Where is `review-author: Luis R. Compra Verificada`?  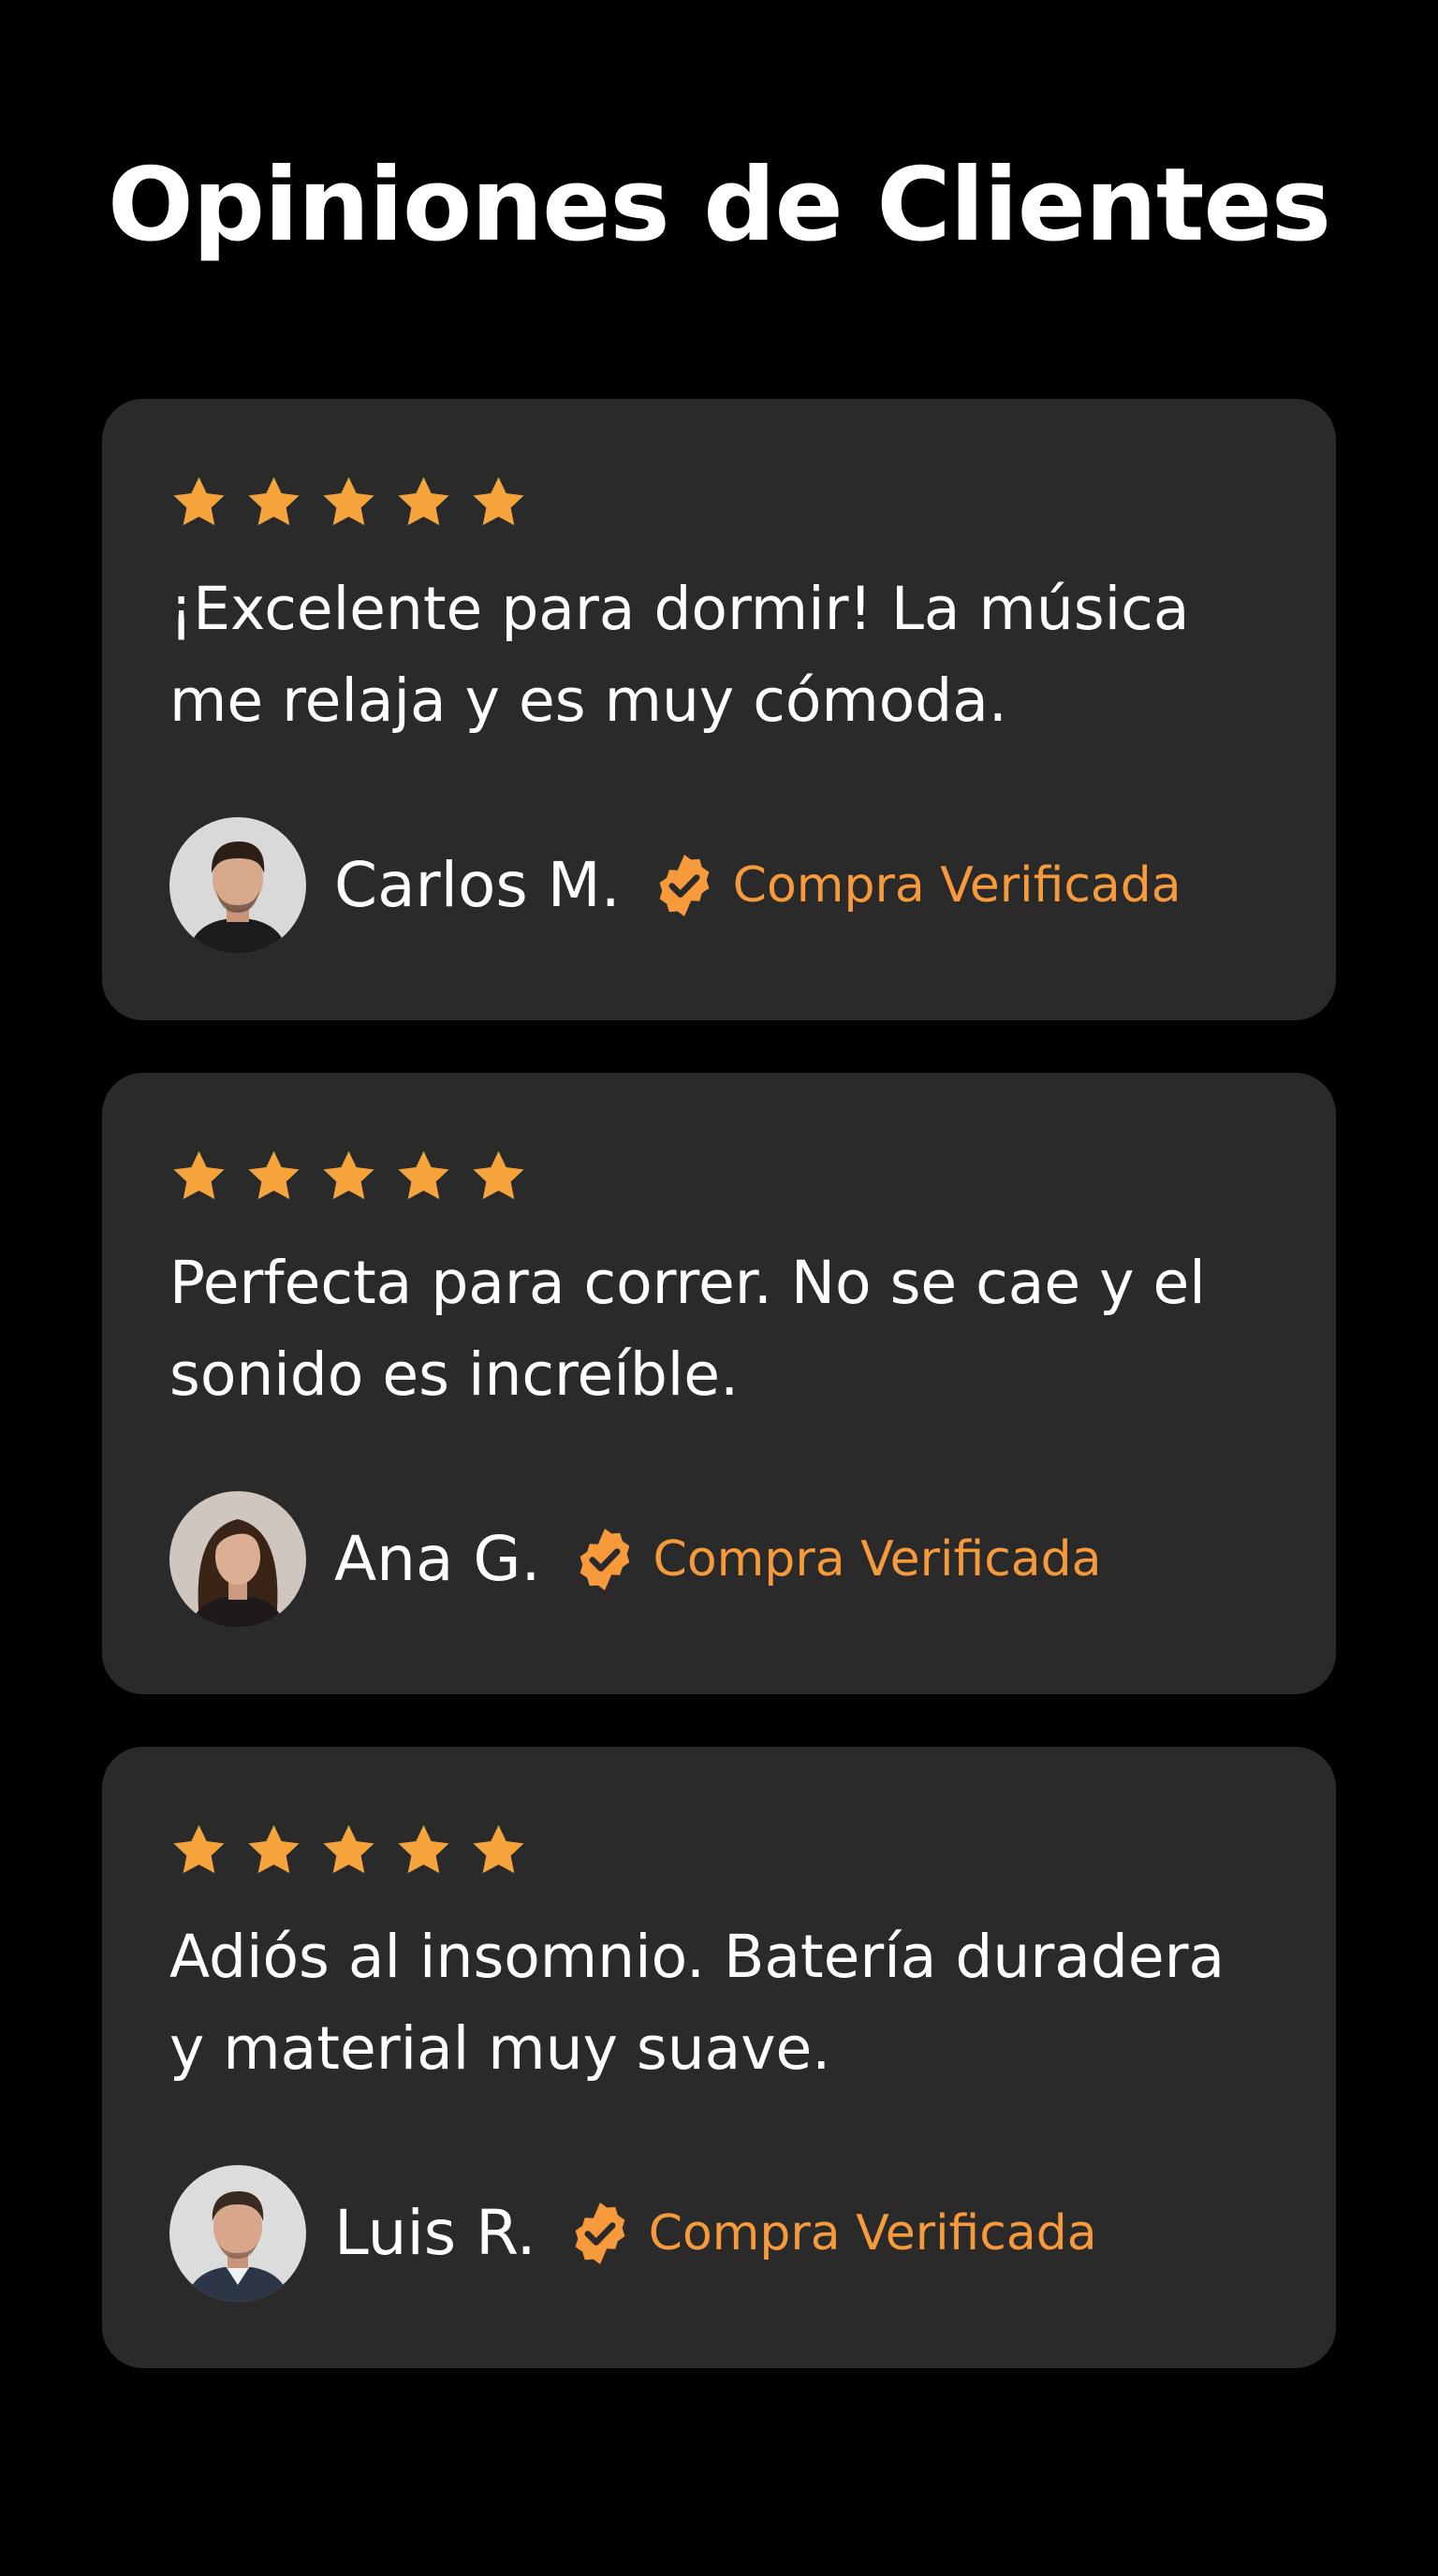
review-author: Luis R. Compra Verificada is located at coordinates (633, 2234).